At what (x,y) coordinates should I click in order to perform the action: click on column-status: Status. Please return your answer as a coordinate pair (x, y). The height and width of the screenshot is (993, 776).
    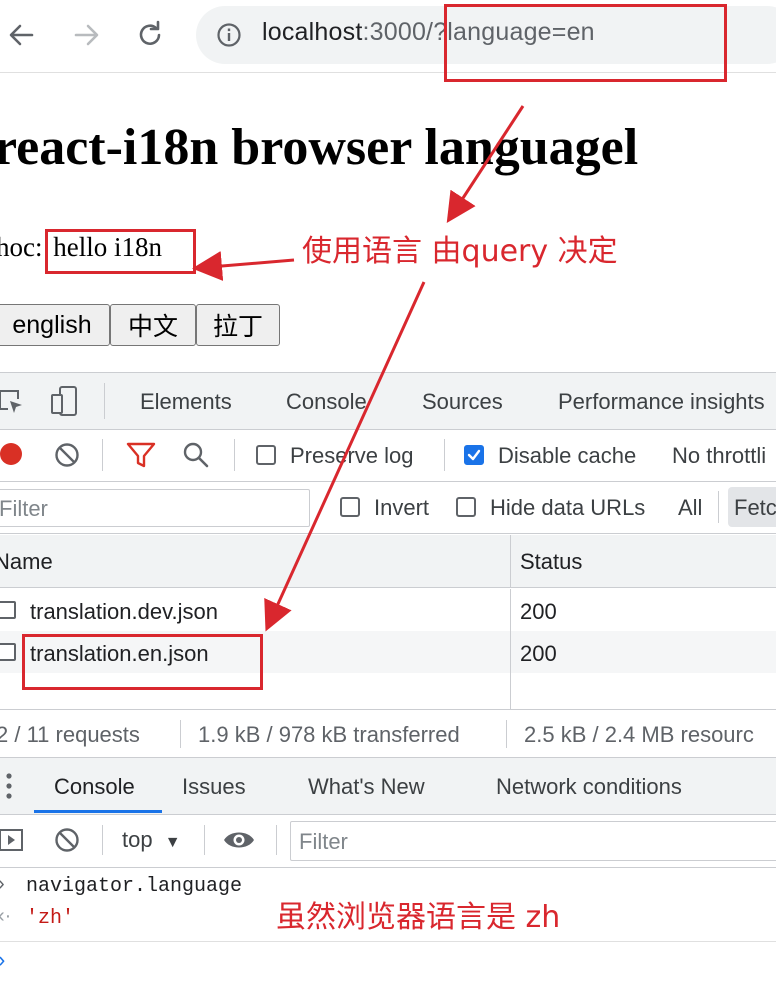
    Looking at the image, I should click on (551, 562).